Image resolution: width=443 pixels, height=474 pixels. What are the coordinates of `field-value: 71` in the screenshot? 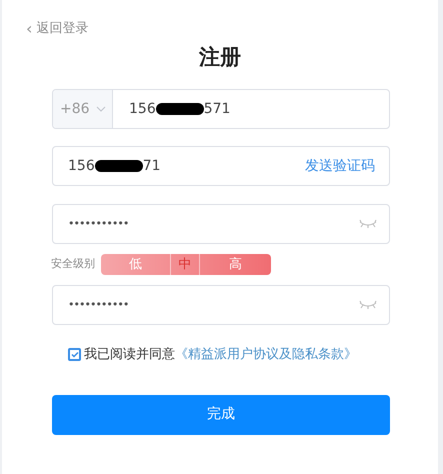 It's located at (151, 166).